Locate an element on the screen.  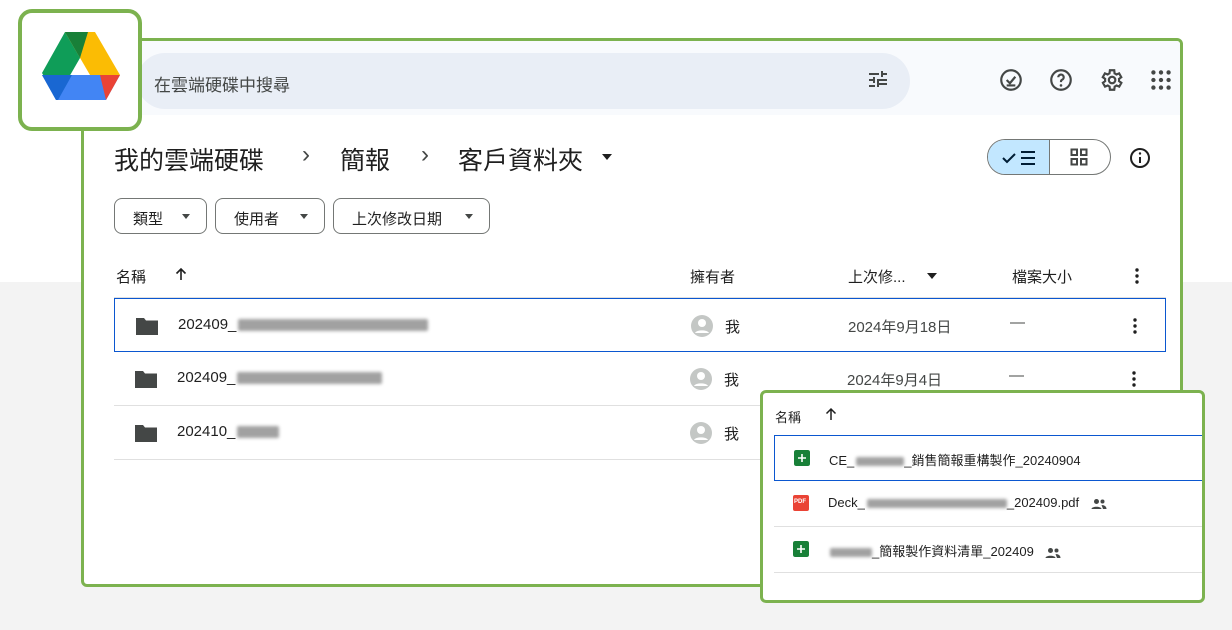
offline-check-icon is located at coordinates (1011, 80).